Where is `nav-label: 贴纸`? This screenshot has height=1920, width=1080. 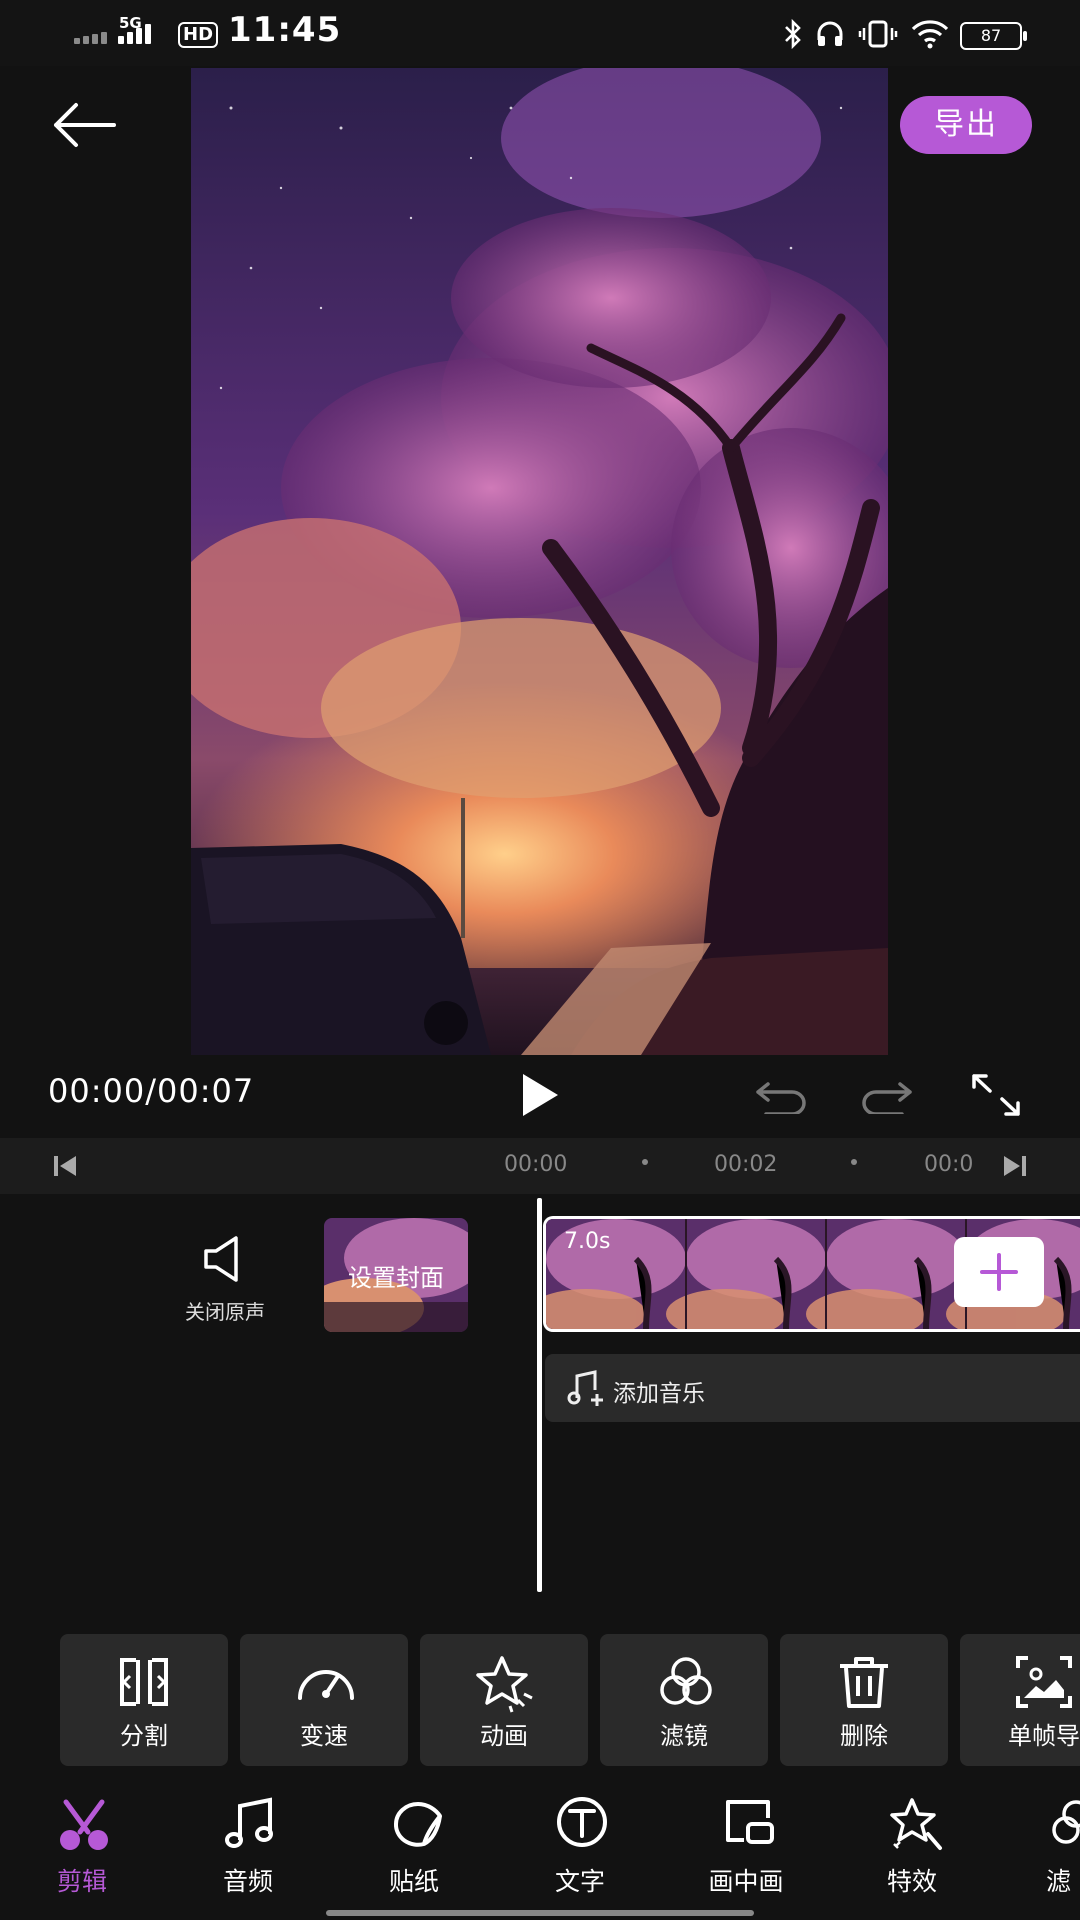 nav-label: 贴纸 is located at coordinates (413, 1881).